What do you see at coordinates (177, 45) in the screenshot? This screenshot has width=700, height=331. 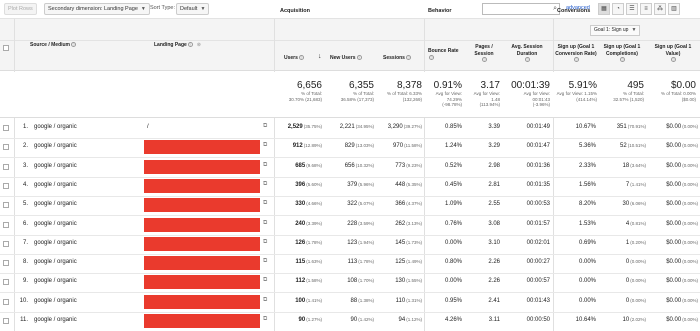 I see `landing-page-header: Landing Page? ⊗` at bounding box center [177, 45].